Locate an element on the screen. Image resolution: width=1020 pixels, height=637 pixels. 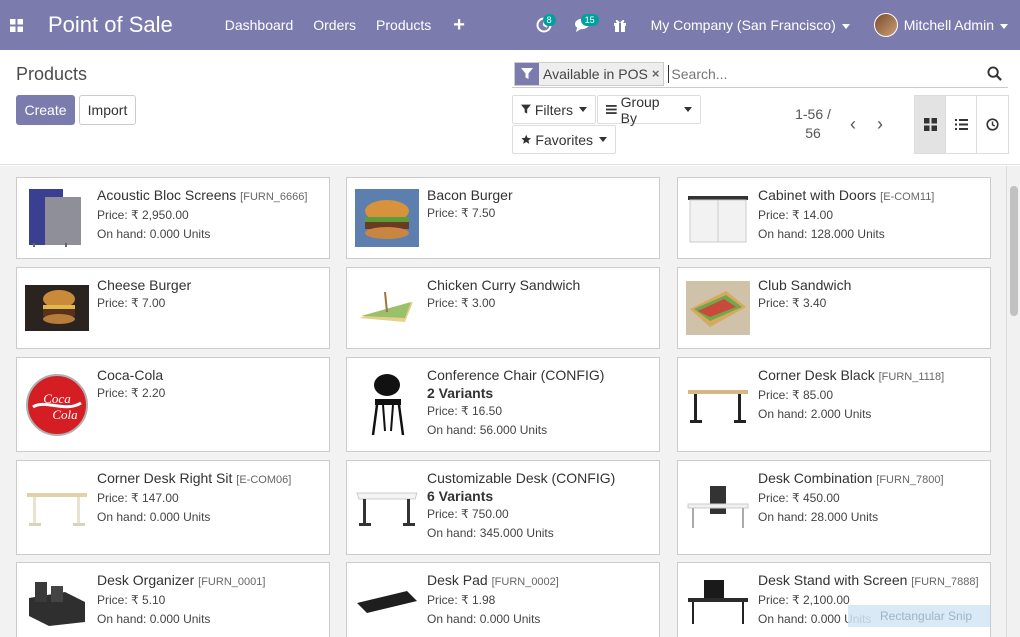
product-name: Desk Pad [FURN_0002] is located at coordinates (493, 580).